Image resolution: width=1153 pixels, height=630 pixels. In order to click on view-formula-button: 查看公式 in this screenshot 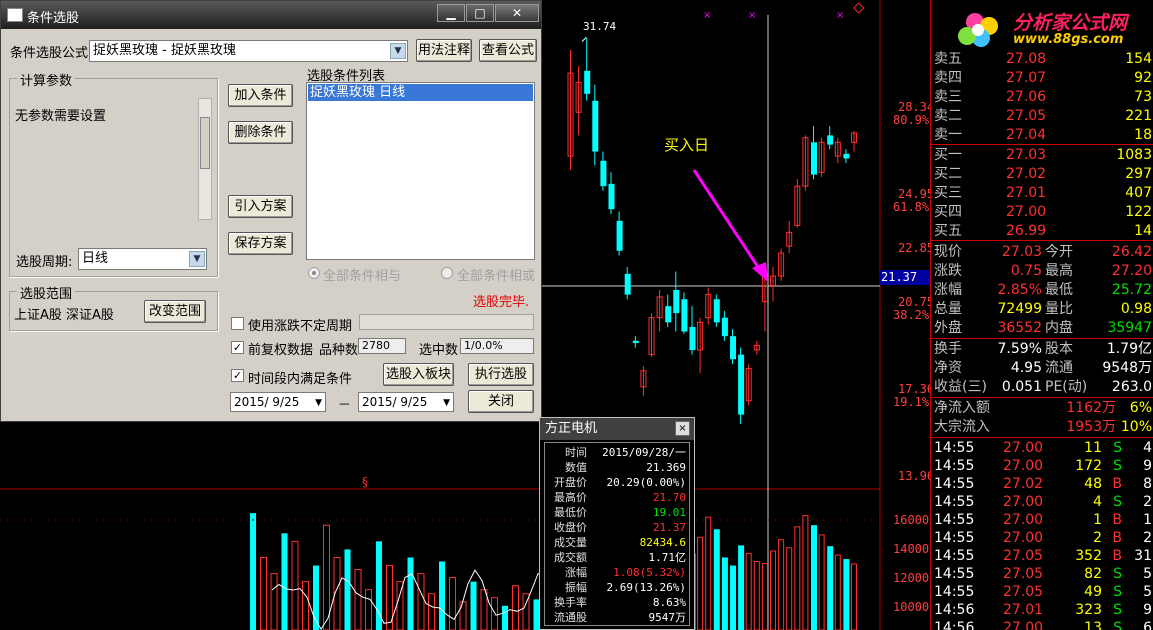, I will do `click(508, 50)`.